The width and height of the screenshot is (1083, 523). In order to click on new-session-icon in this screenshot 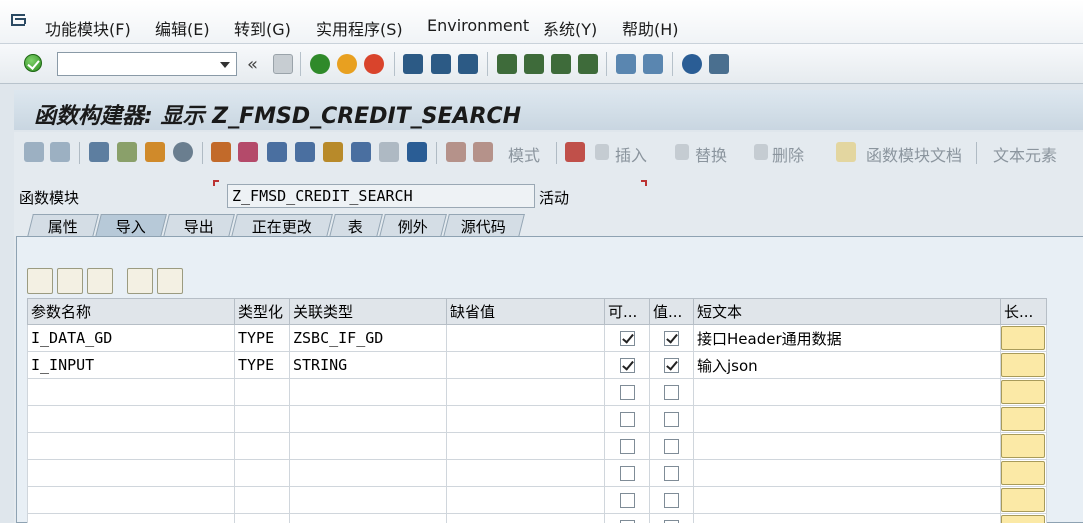, I will do `click(626, 64)`.